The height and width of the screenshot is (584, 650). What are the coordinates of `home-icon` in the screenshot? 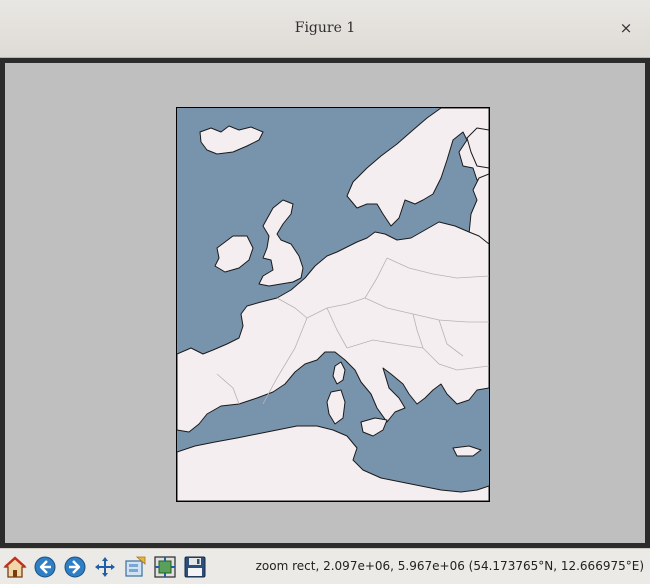 It's located at (15, 567).